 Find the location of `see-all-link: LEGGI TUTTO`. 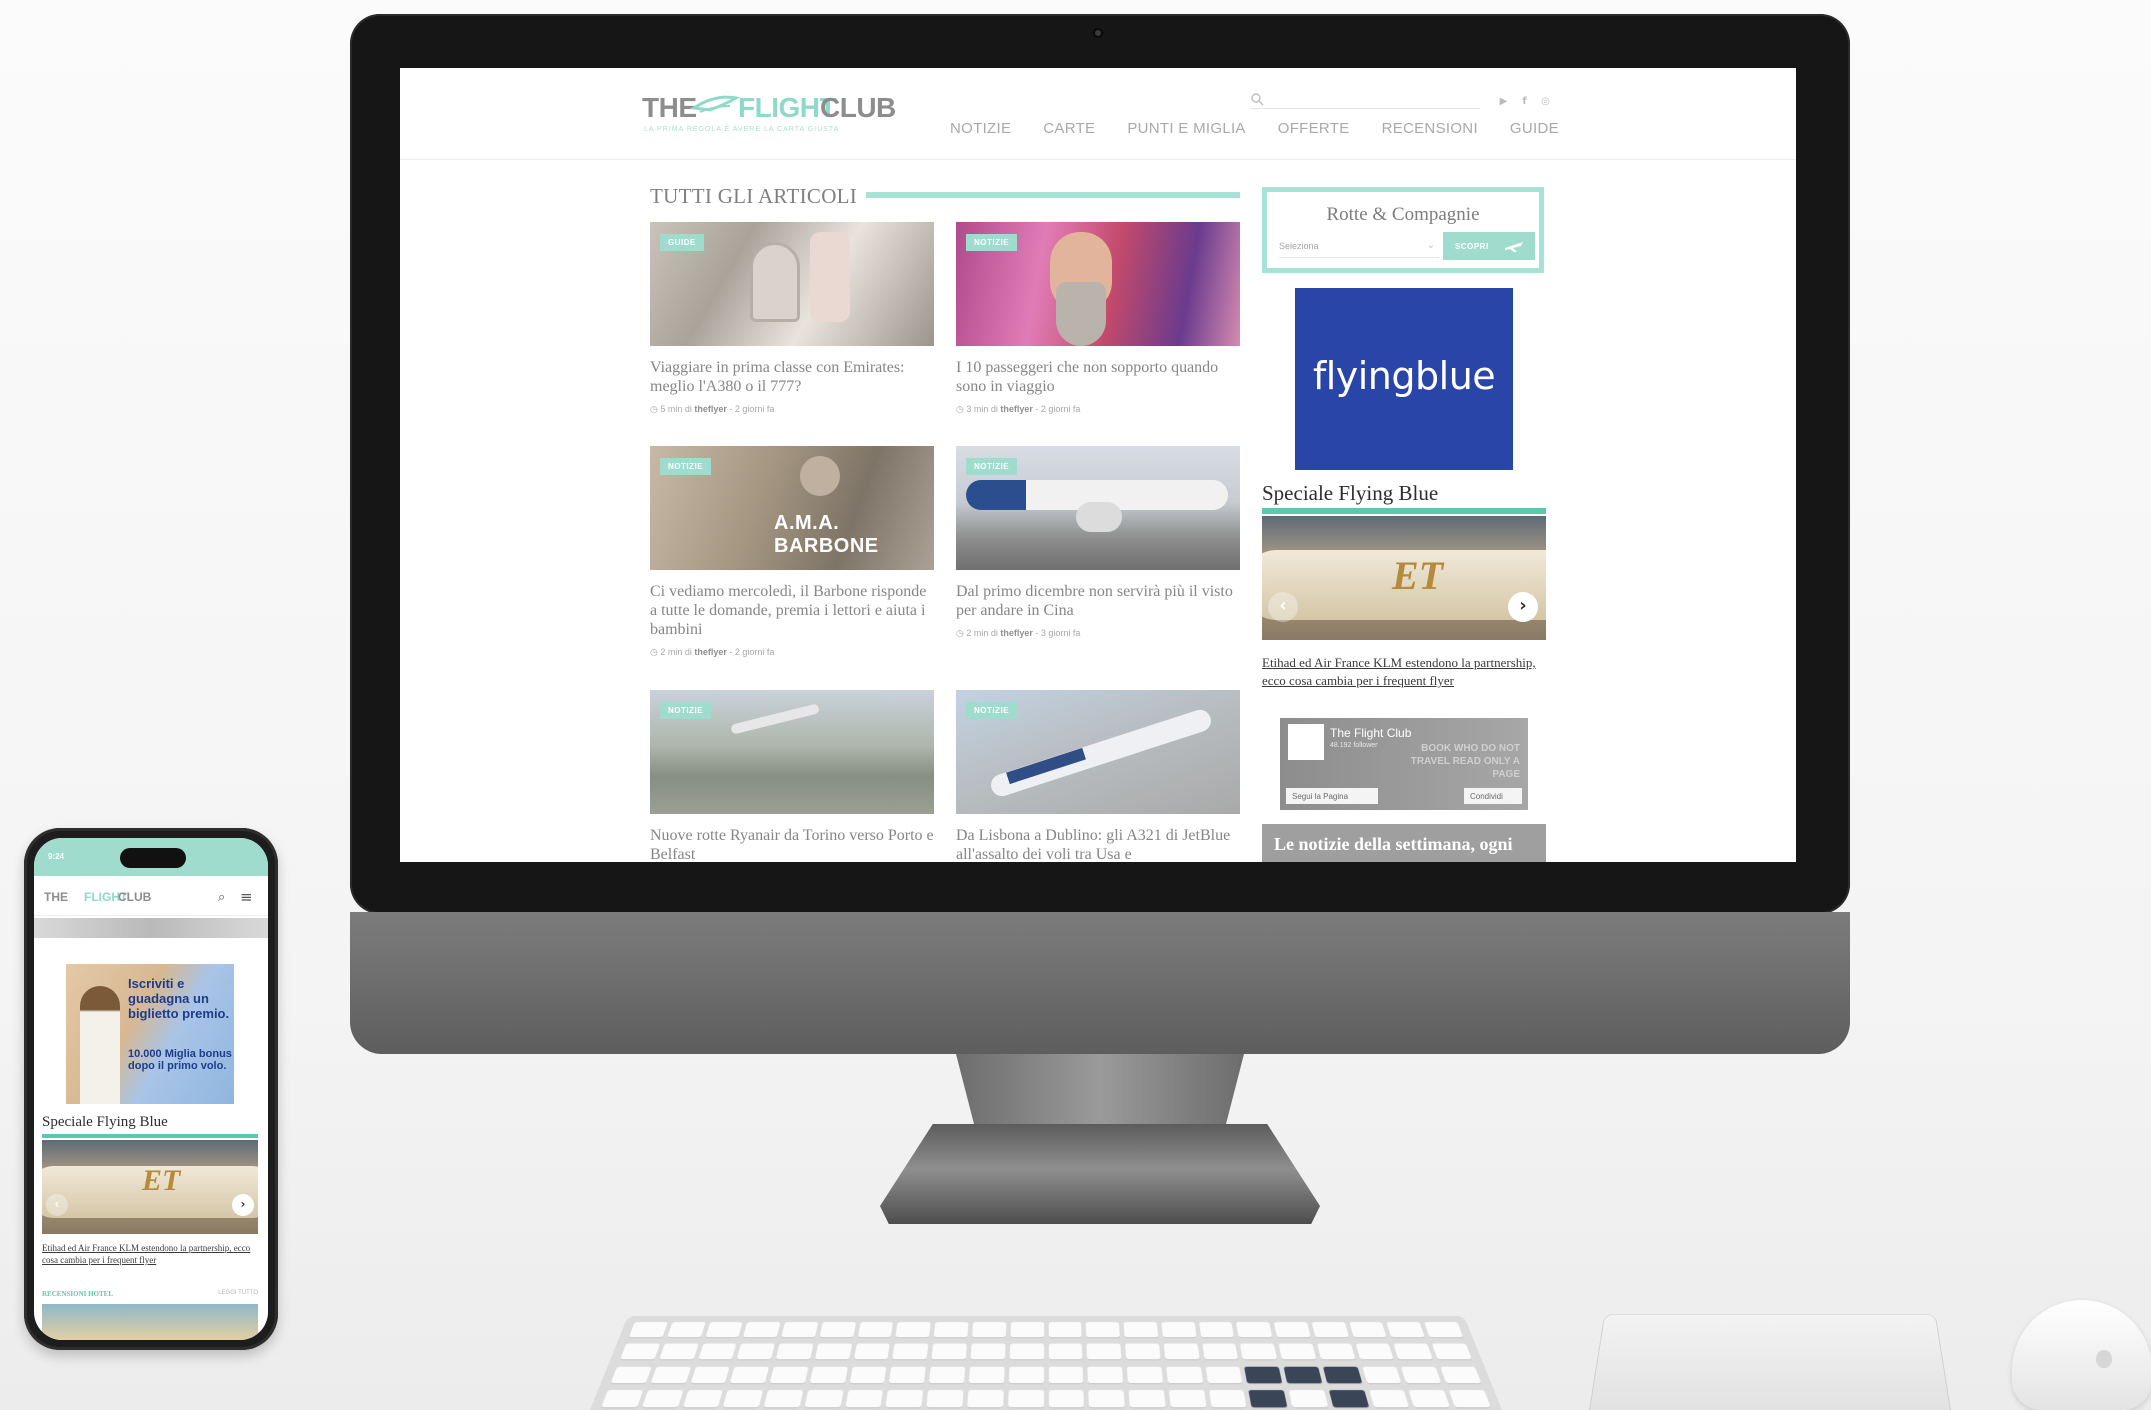

see-all-link: LEGGI TUTTO is located at coordinates (238, 1293).